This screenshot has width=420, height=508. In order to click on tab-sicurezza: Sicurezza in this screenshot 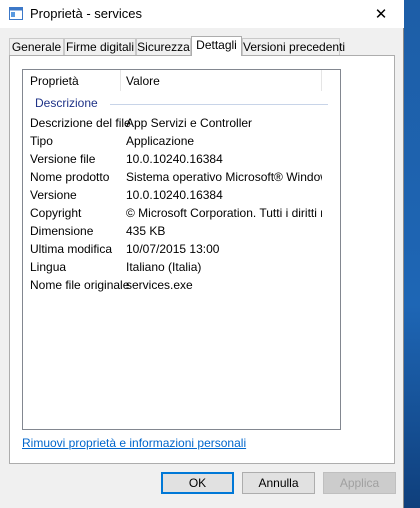, I will do `click(163, 46)`.